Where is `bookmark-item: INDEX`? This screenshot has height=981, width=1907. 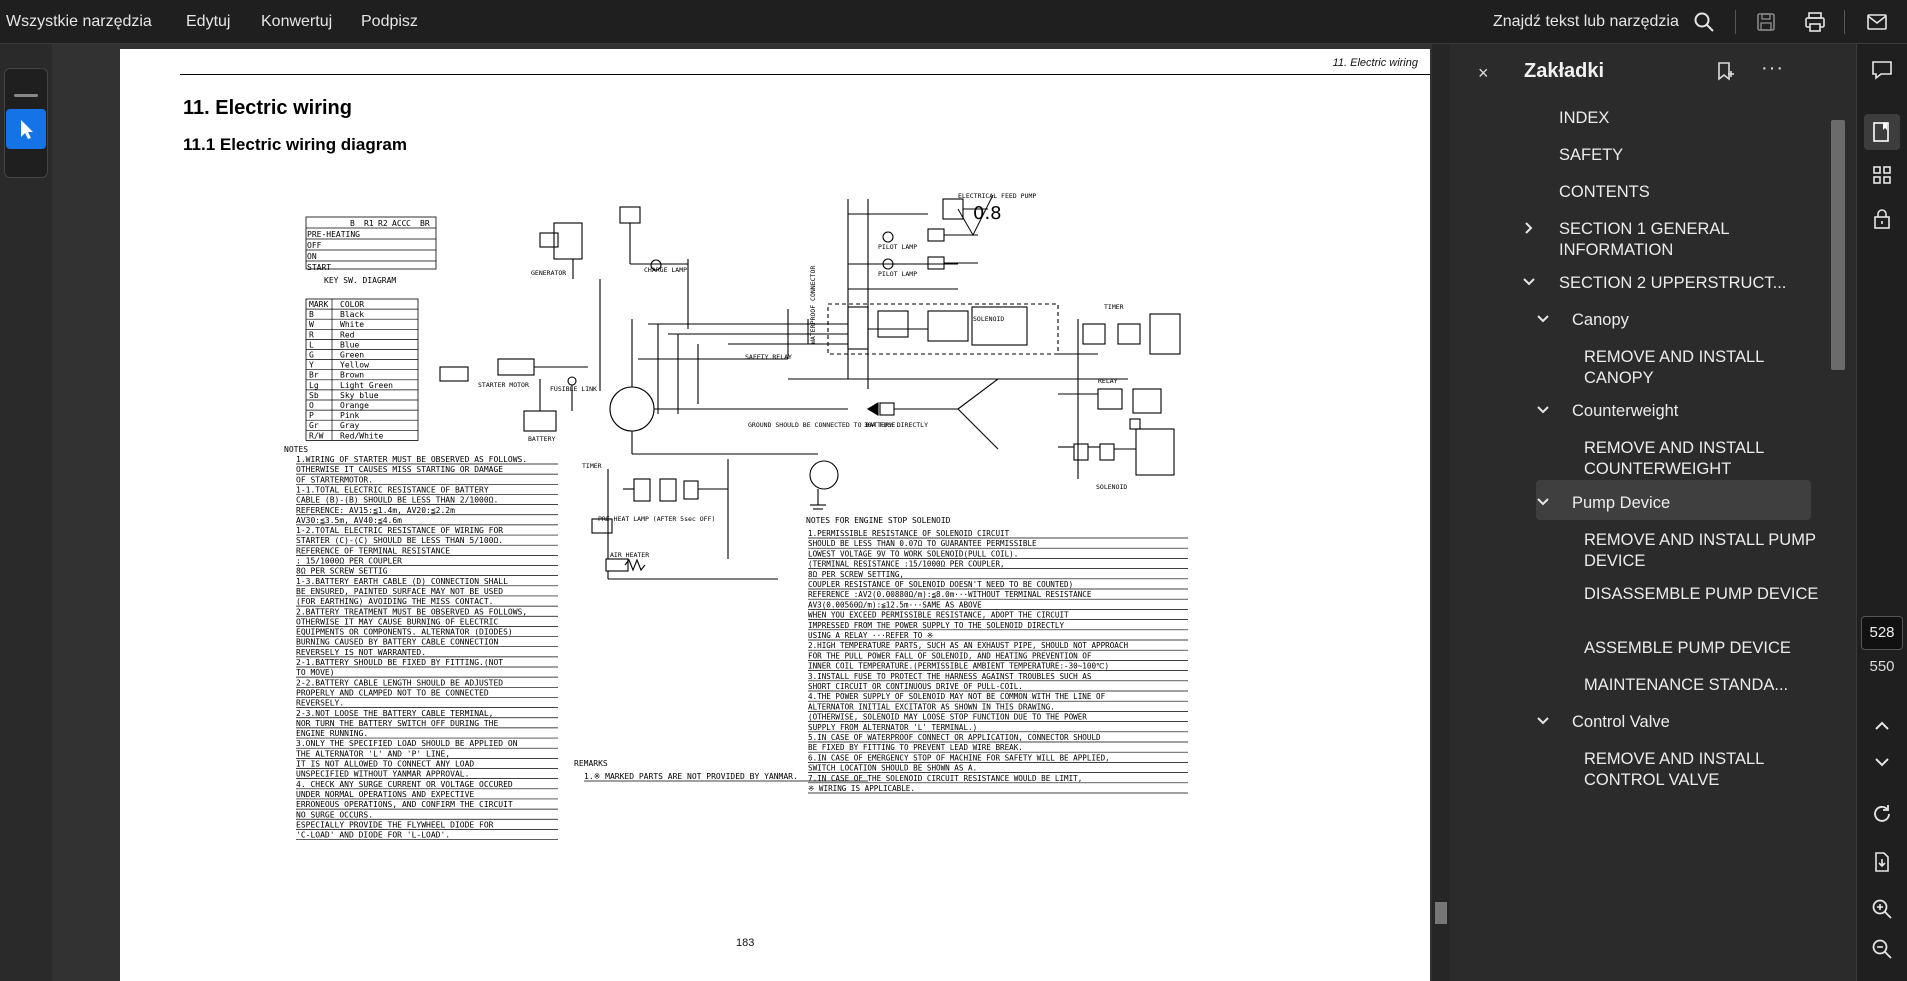 bookmark-item: INDEX is located at coordinates (1689, 118).